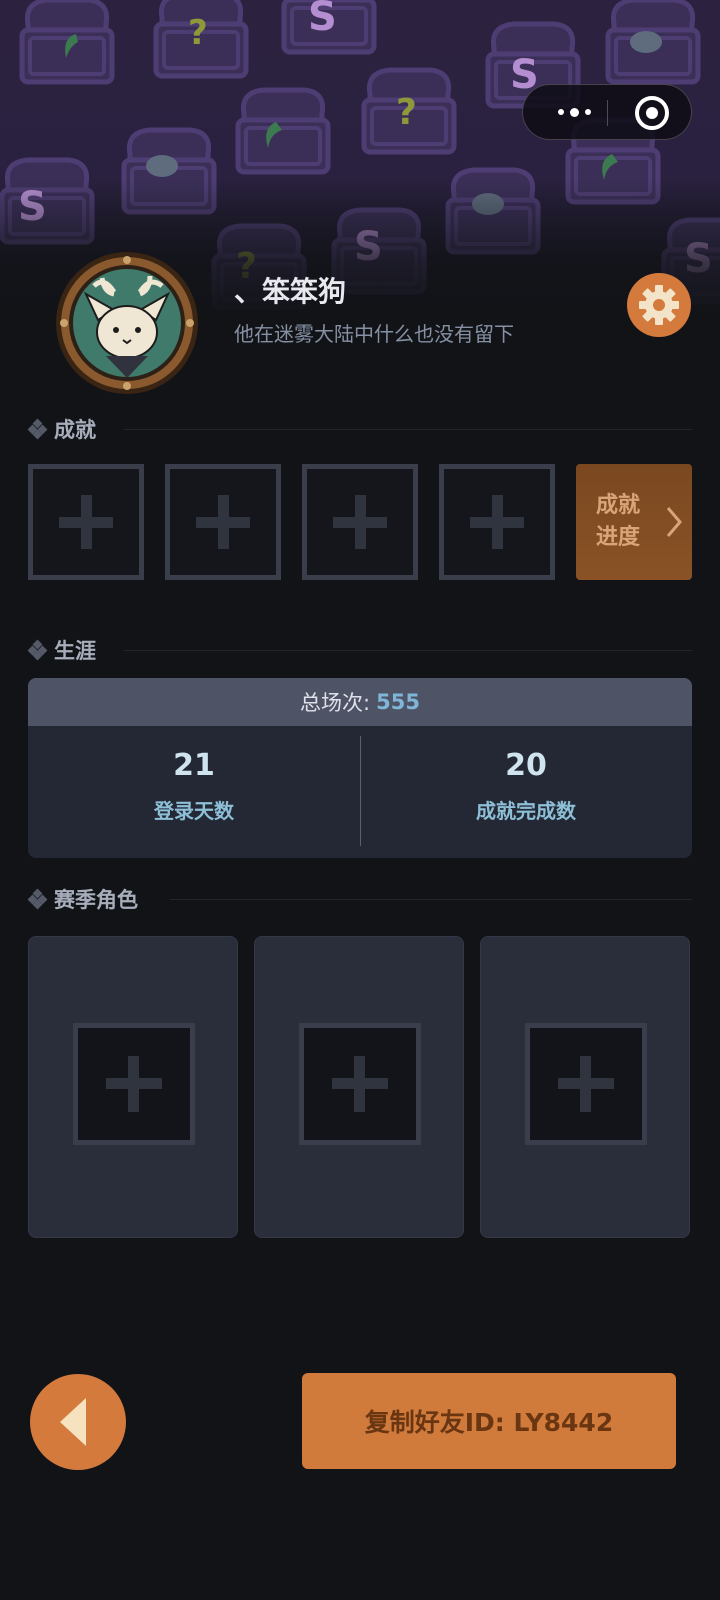 This screenshot has height=1600, width=720. I want to click on back-arrow-icon, so click(73, 1422).